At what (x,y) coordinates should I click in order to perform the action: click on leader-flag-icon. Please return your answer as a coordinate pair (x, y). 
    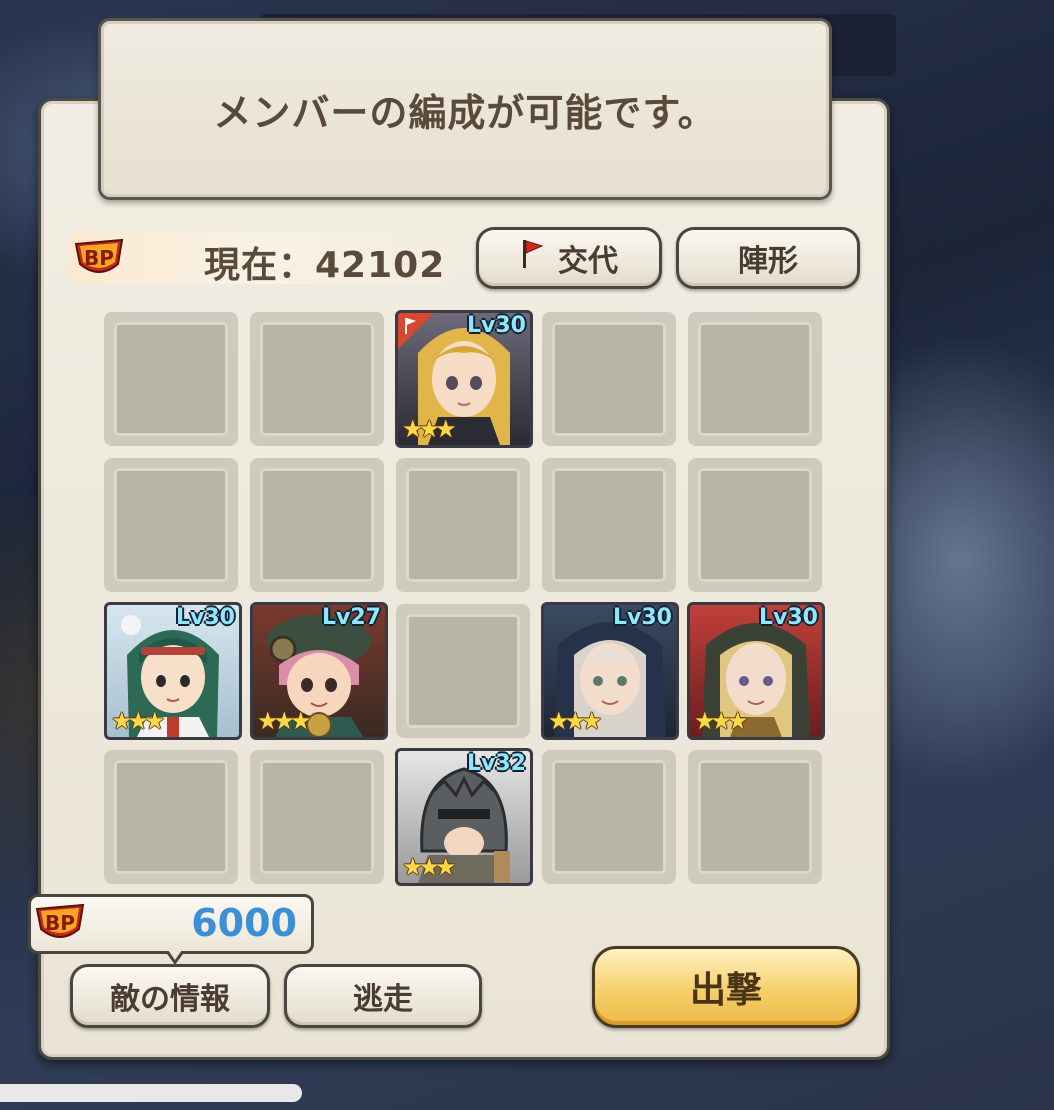
    Looking at the image, I should click on (416, 331).